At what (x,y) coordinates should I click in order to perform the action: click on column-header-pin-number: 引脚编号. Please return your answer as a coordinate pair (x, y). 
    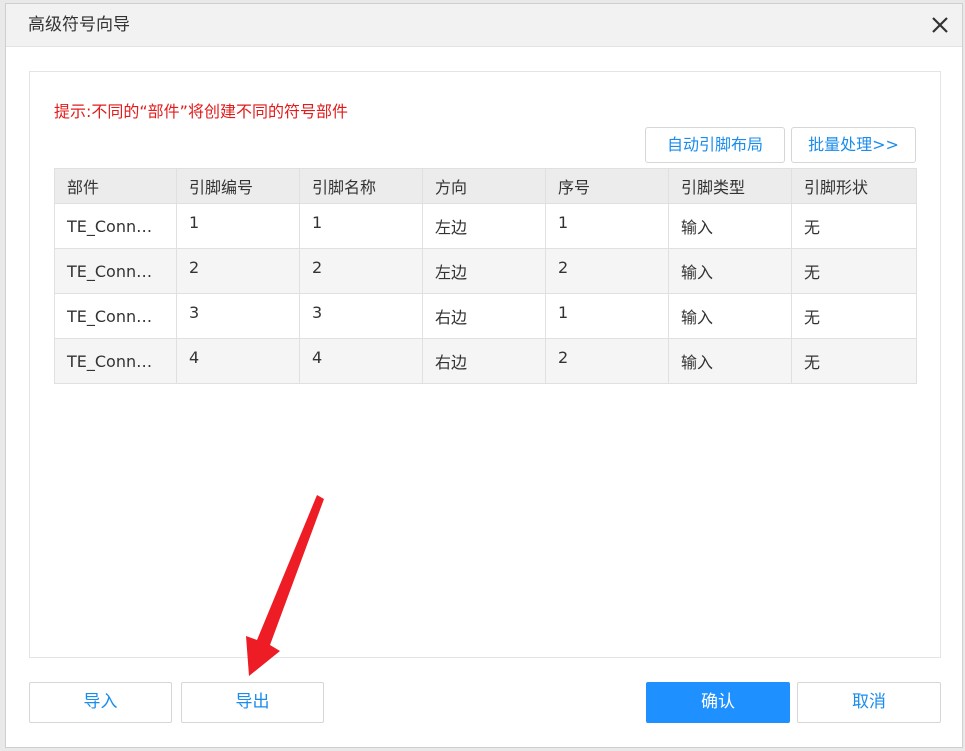
    Looking at the image, I should click on (238, 186).